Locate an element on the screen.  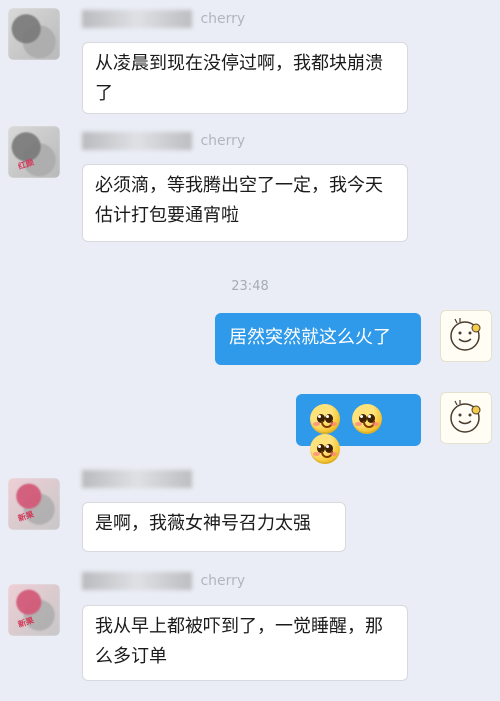
message-text: 居然突然就这么火了 is located at coordinates (310, 337).